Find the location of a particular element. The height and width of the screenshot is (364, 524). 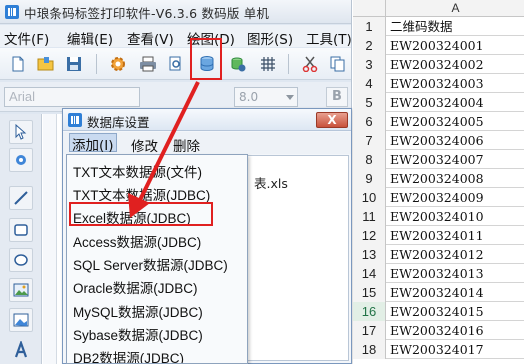

menu-edit: 编辑(E) is located at coordinates (90, 38).